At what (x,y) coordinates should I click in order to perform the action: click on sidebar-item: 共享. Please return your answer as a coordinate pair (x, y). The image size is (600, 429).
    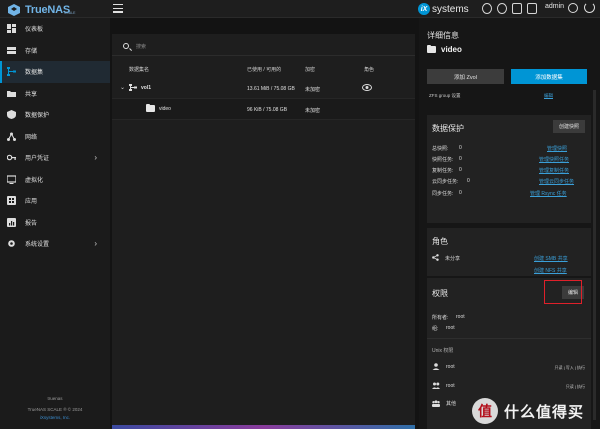
    Looking at the image, I should click on (55, 94).